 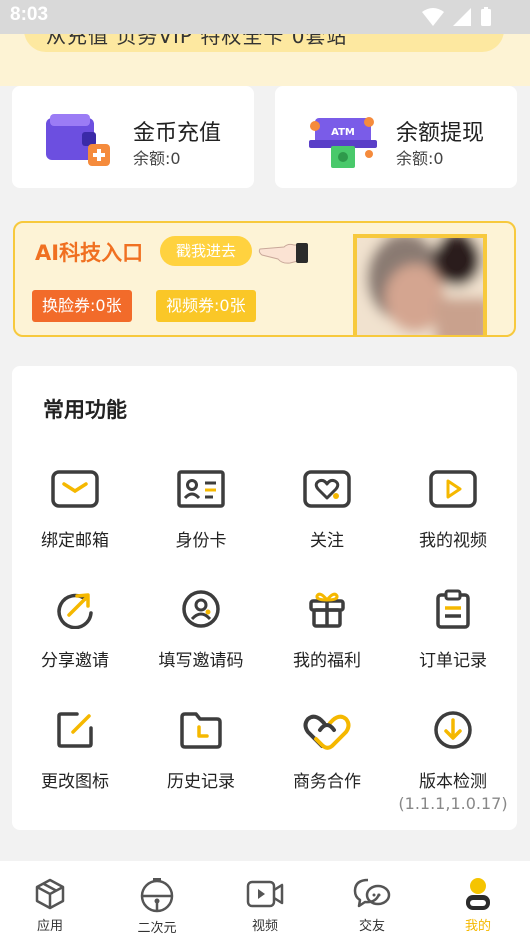 I want to click on svg-text: ATM, so click(x=343, y=132).